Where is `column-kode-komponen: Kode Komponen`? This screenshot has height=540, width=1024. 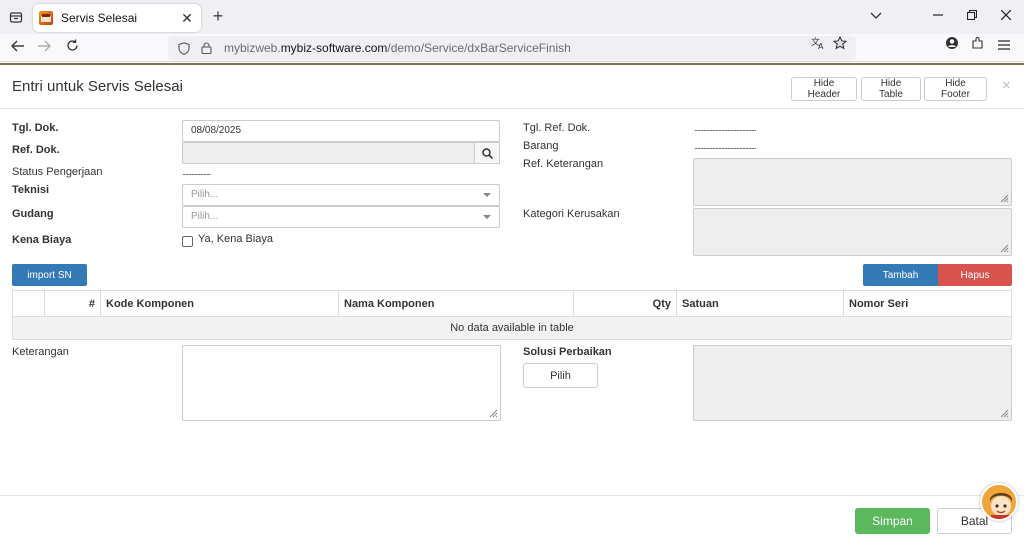 column-kode-komponen: Kode Komponen is located at coordinates (219, 303).